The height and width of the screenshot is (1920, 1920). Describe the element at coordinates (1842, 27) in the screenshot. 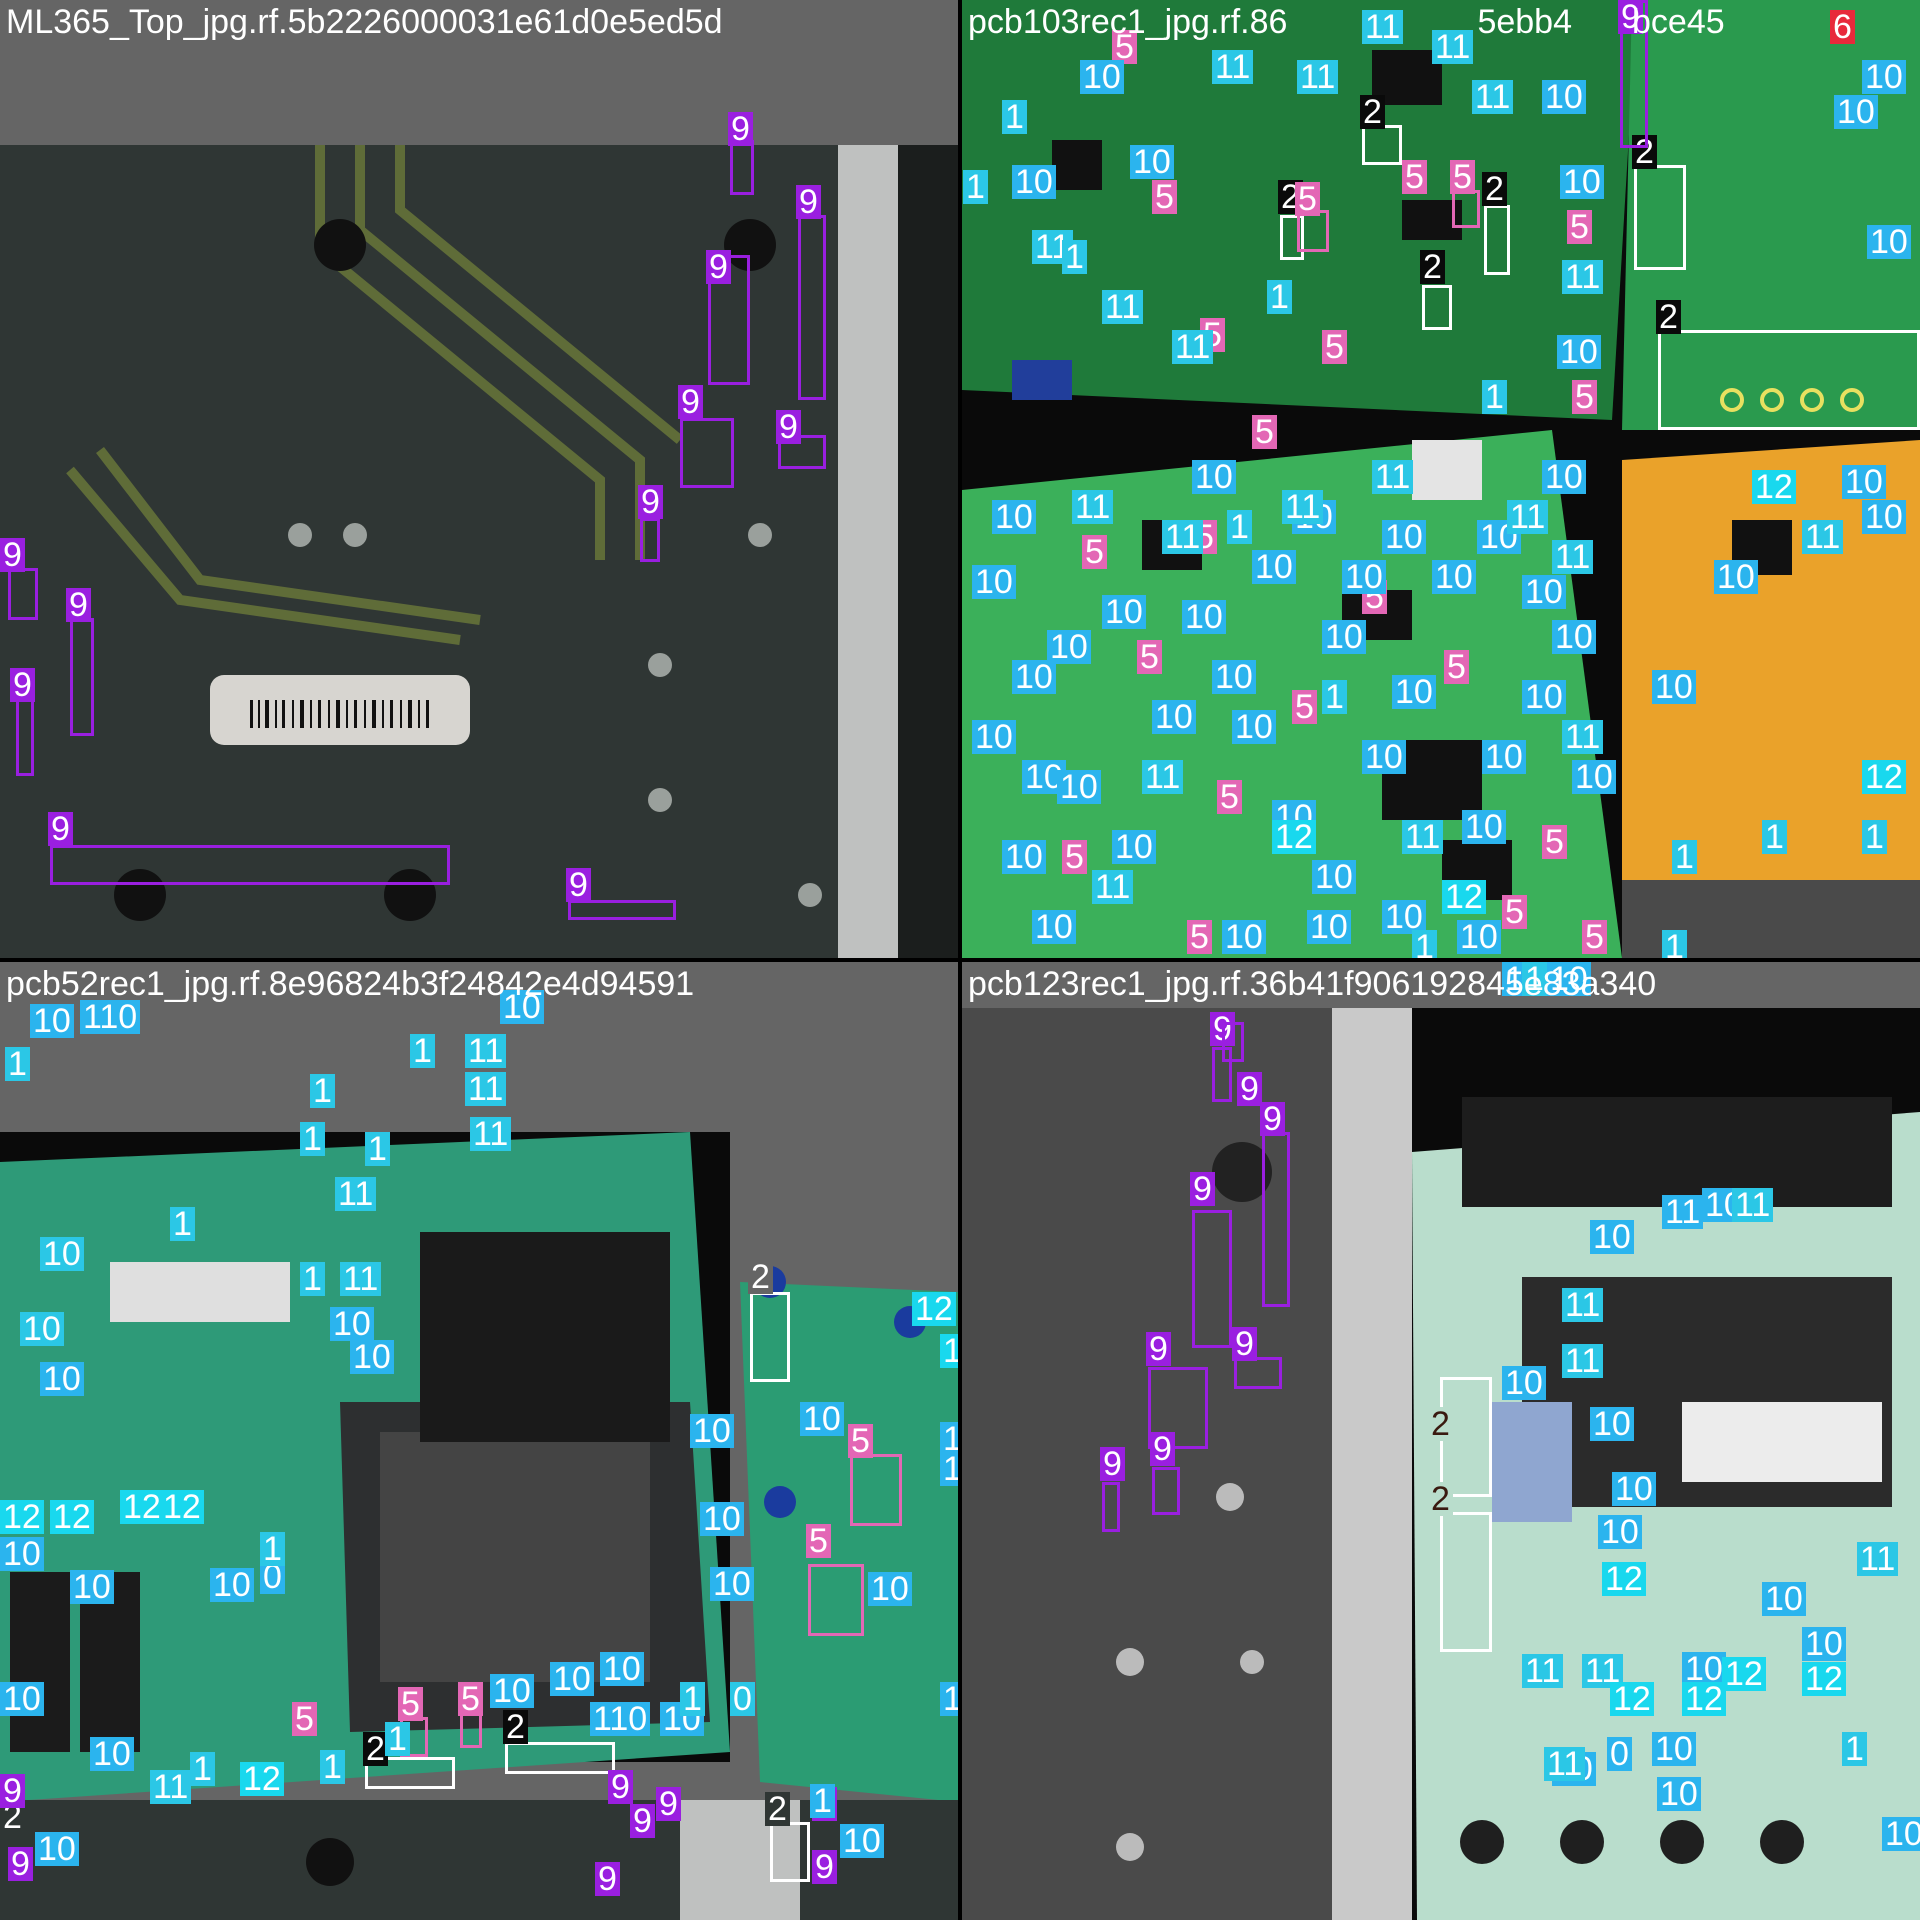

I see `class-label: 6` at that location.